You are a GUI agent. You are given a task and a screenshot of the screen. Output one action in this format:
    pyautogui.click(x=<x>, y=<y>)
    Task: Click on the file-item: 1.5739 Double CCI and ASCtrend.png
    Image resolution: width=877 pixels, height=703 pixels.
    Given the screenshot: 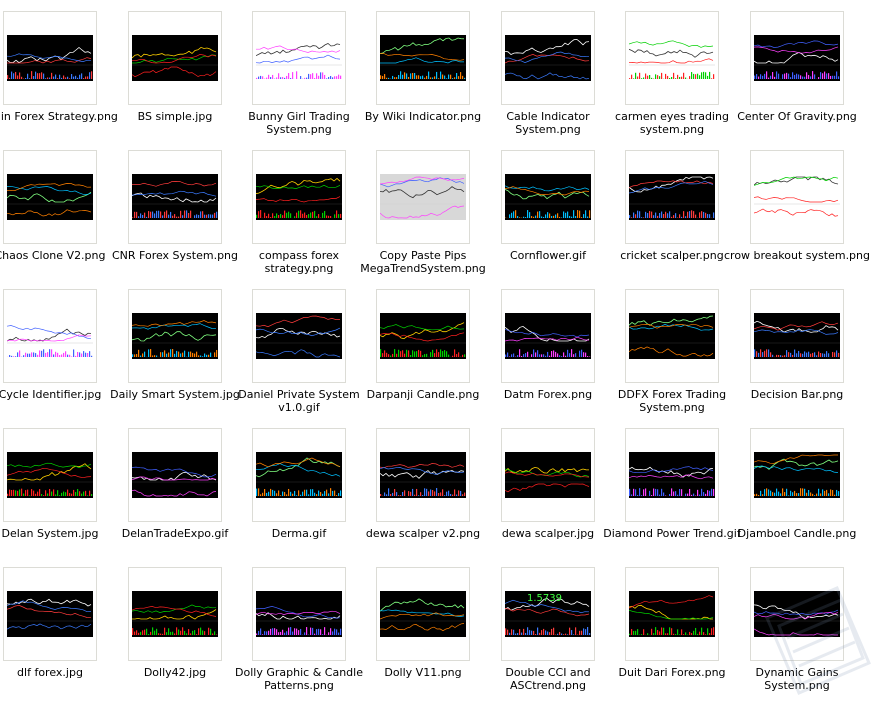 What is the action you would take?
    pyautogui.click(x=536, y=624)
    